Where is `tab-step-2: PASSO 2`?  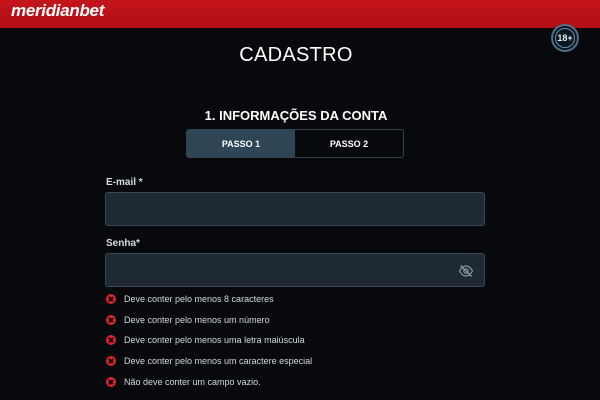
tab-step-2: PASSO 2 is located at coordinates (349, 143).